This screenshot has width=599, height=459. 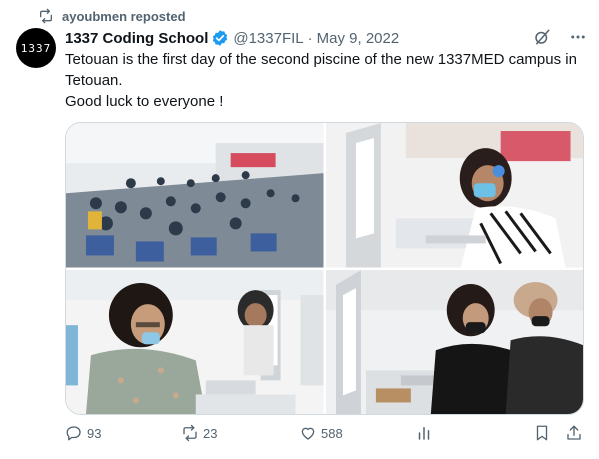 I want to click on like-button: 588, so click(x=321, y=433).